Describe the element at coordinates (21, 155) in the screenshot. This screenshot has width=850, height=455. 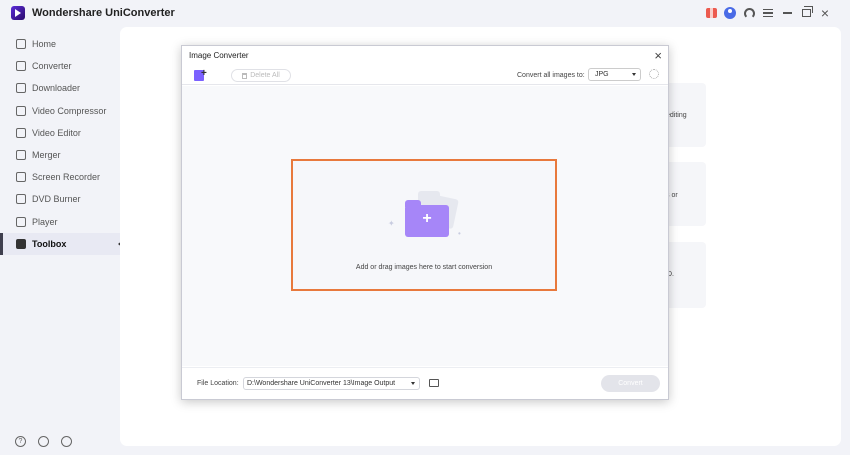
I see `merge-icon` at that location.